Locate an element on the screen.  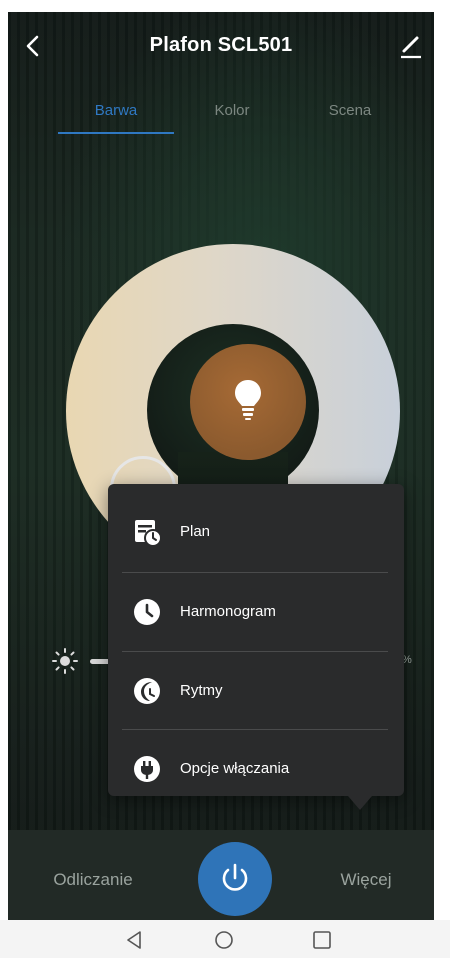
tab-barwa: Barwa is located at coordinates (116, 115).